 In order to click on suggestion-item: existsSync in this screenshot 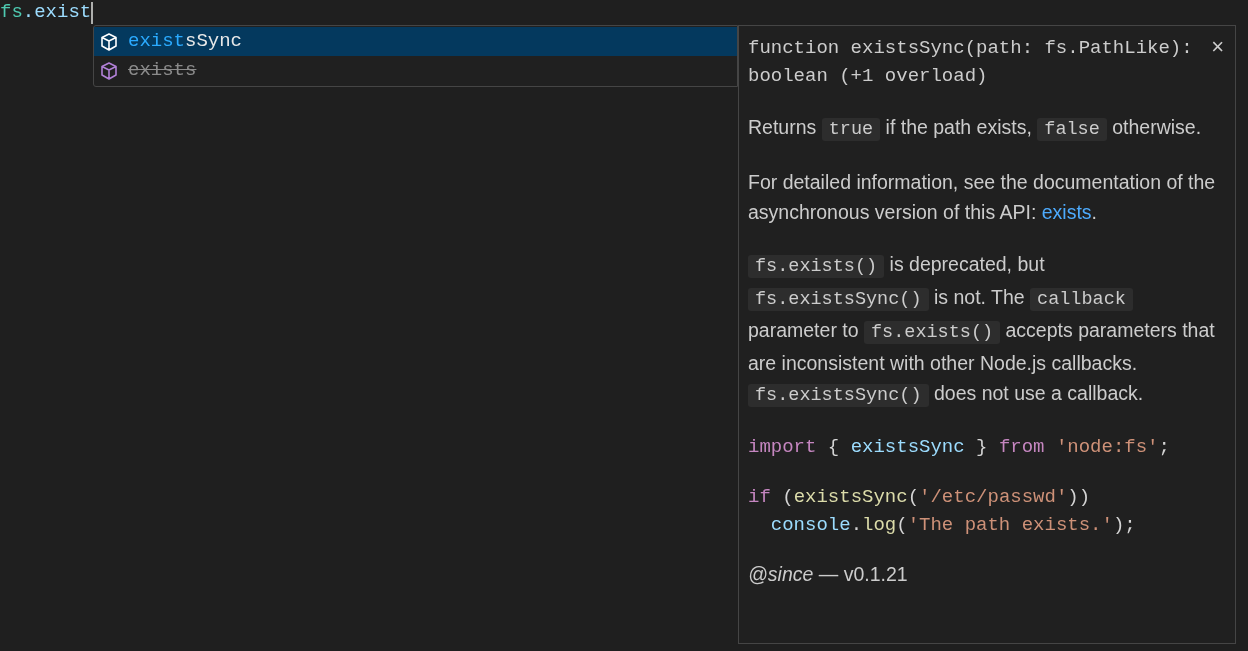, I will do `click(415, 41)`.